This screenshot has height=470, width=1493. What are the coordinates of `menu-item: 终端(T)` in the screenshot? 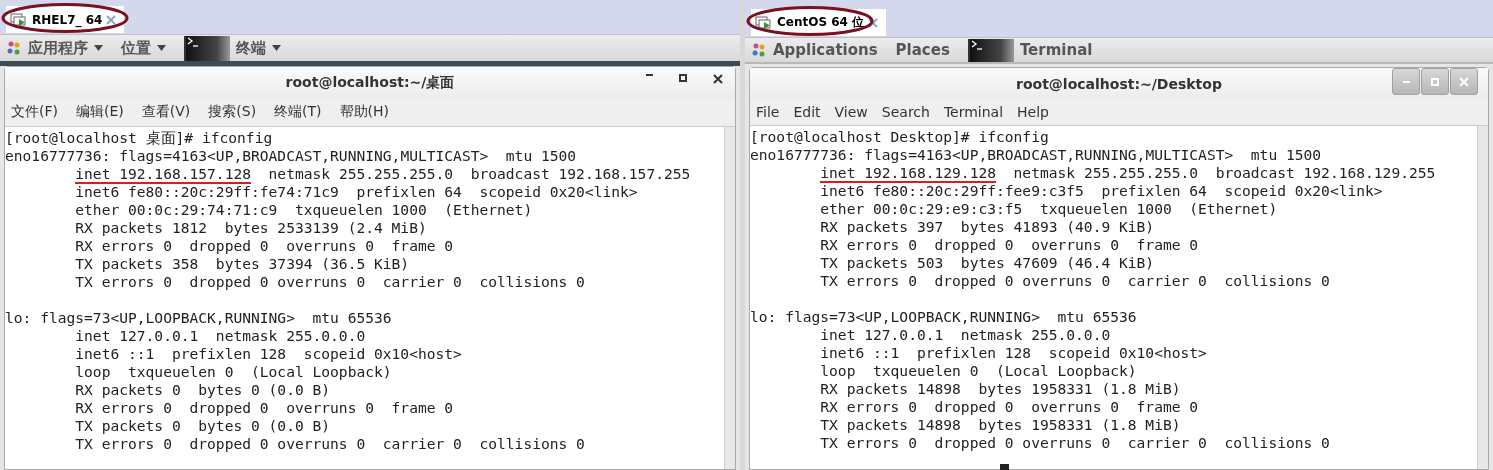 It's located at (298, 112).